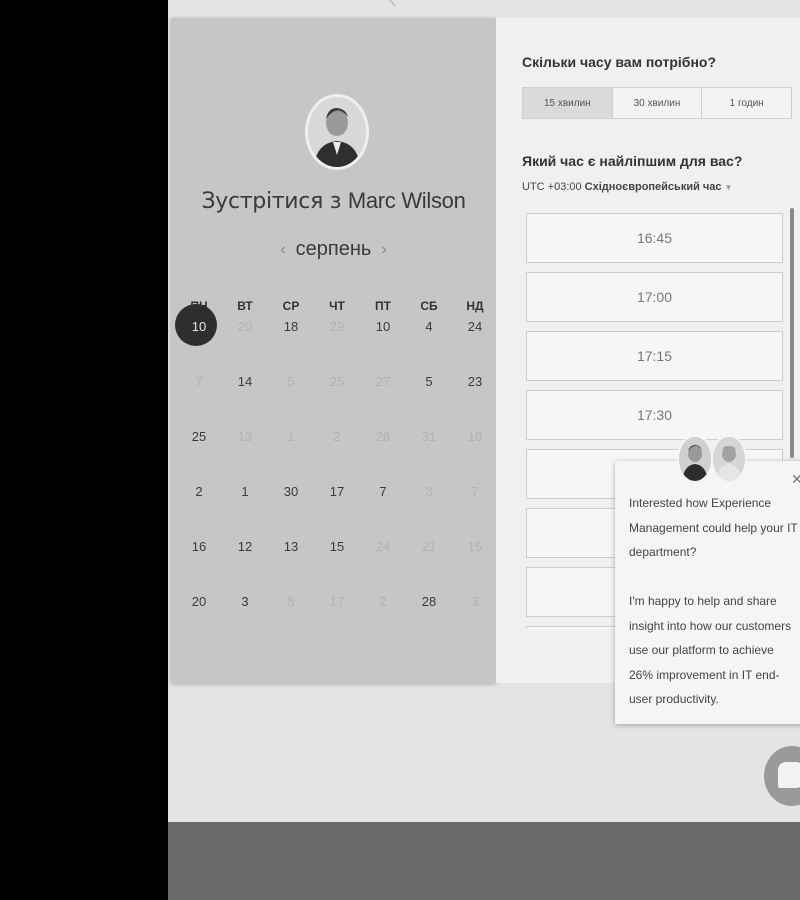  Describe the element at coordinates (291, 601) in the screenshot. I see `calendar-day: 8` at that location.